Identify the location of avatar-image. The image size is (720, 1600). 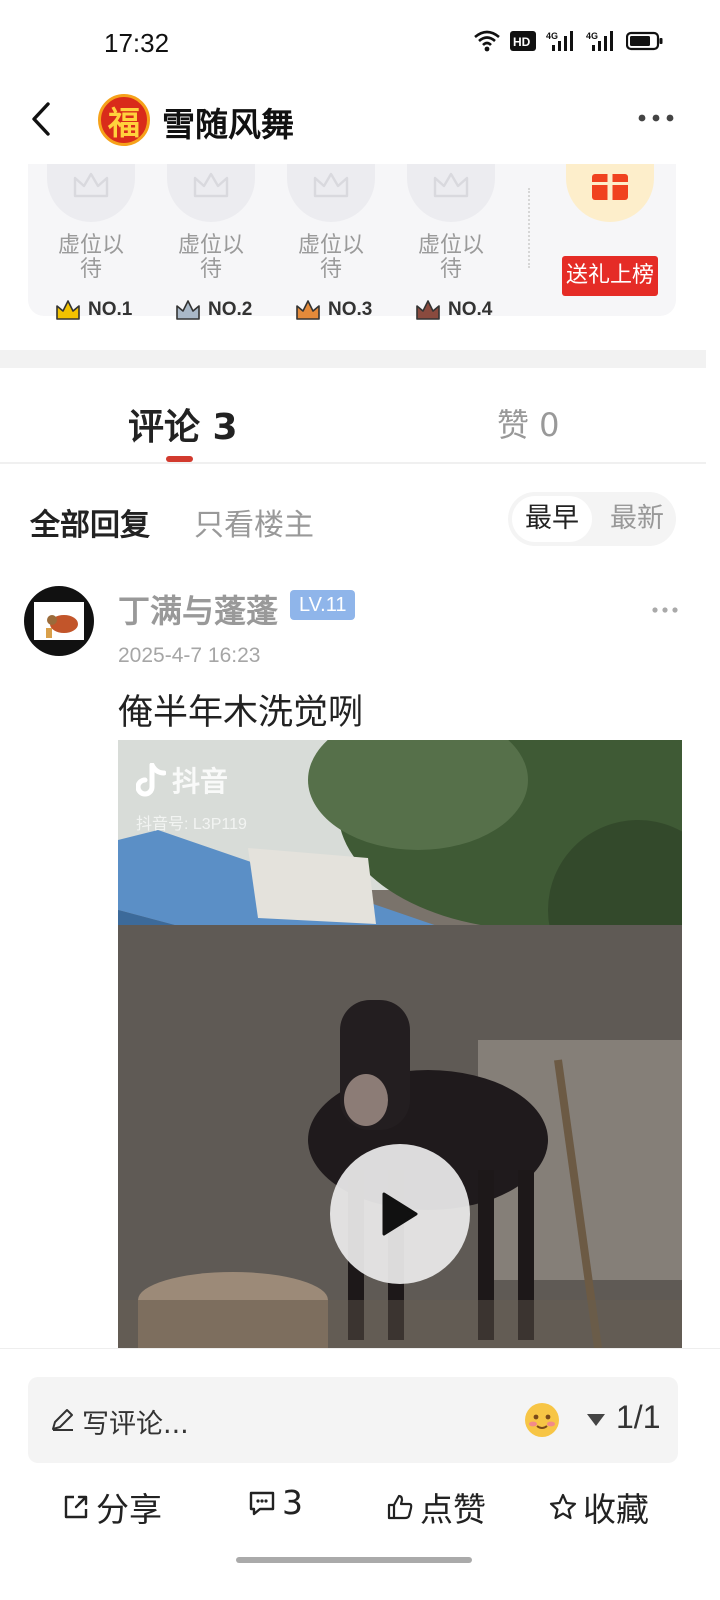
(59, 621).